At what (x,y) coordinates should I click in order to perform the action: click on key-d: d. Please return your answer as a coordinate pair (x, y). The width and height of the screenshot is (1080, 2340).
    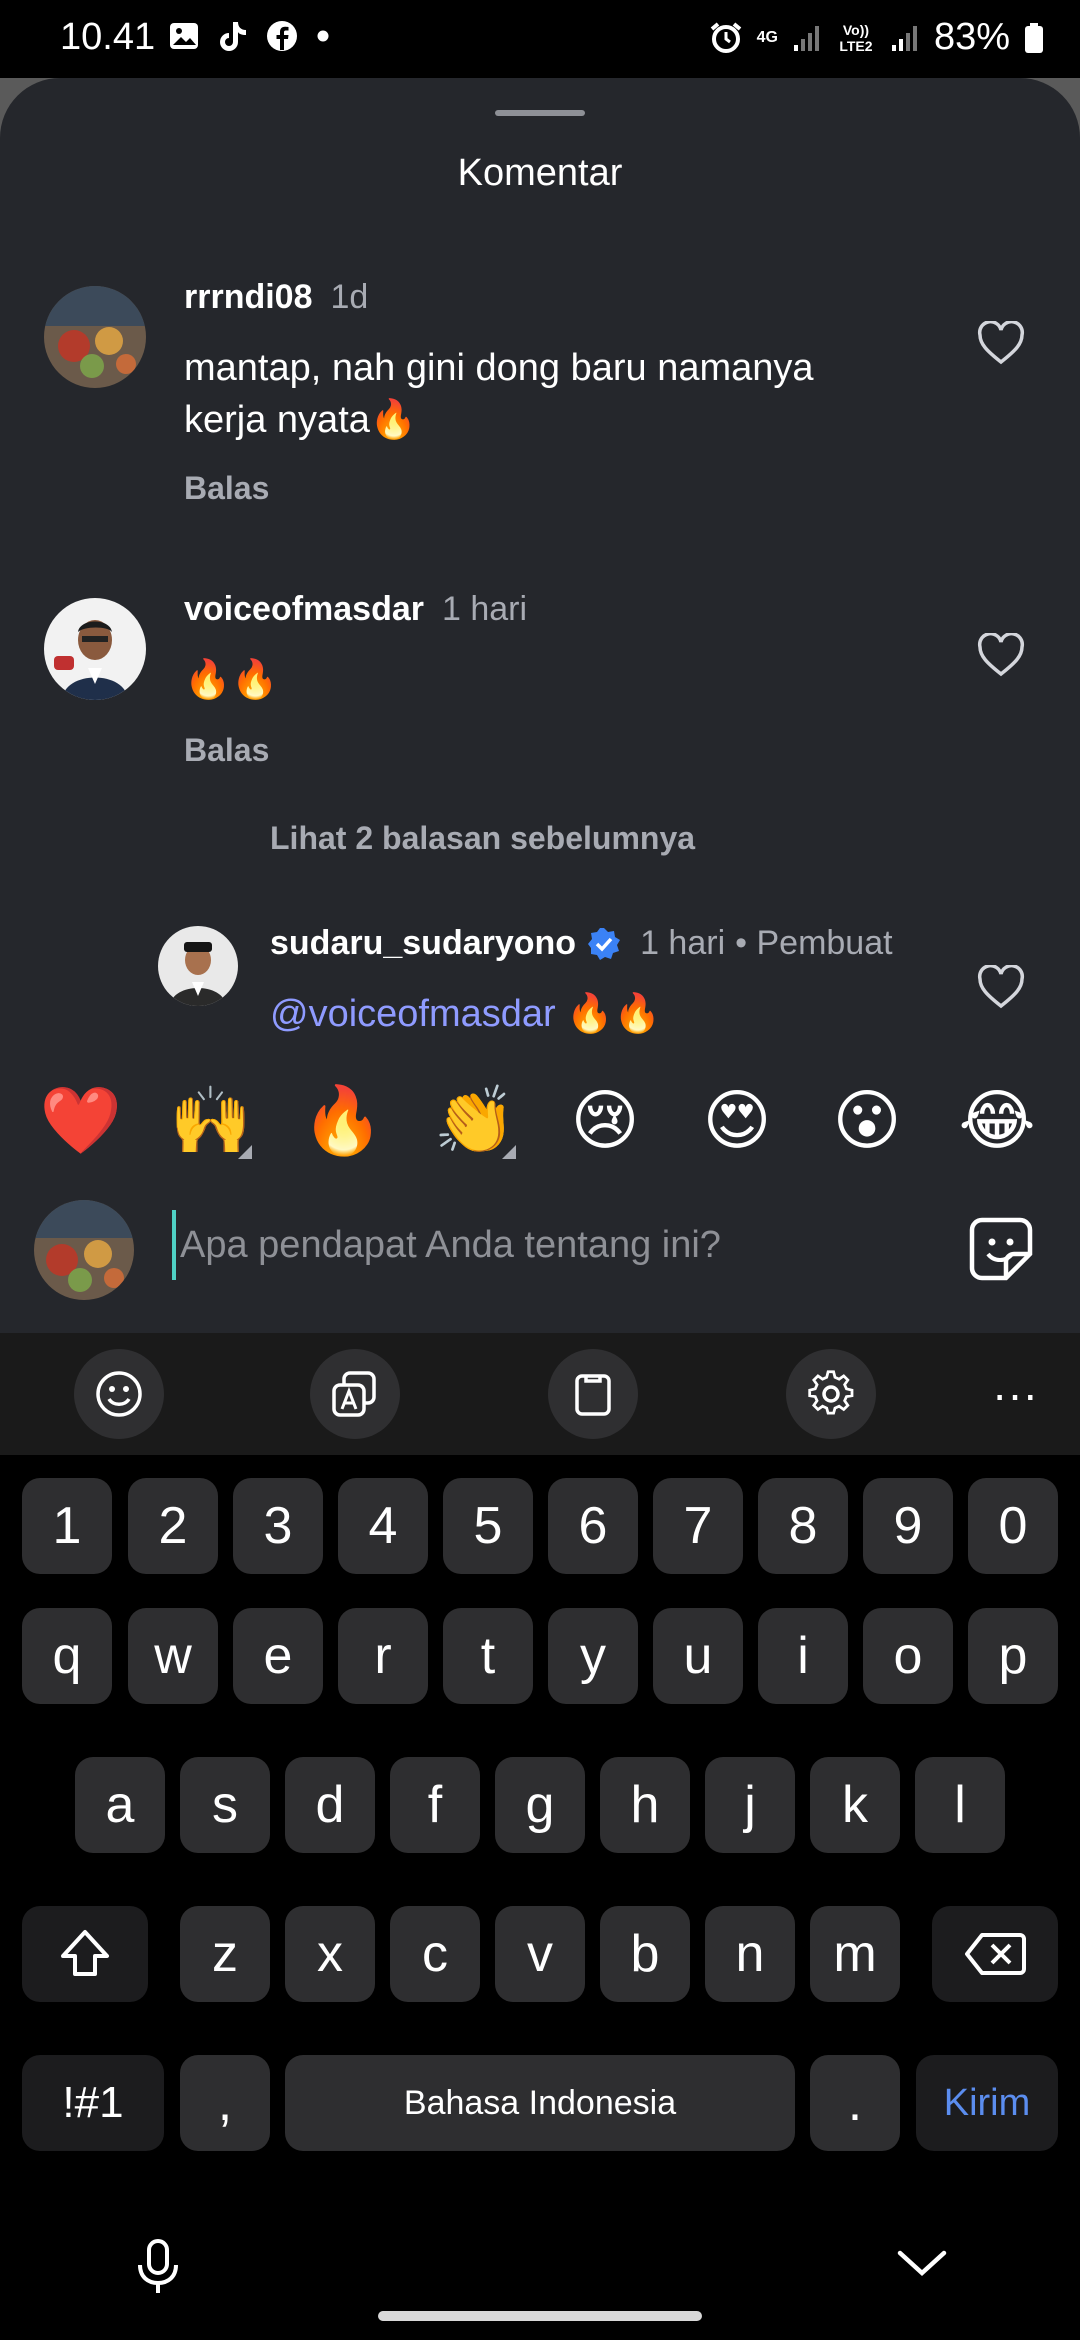
    Looking at the image, I should click on (330, 1805).